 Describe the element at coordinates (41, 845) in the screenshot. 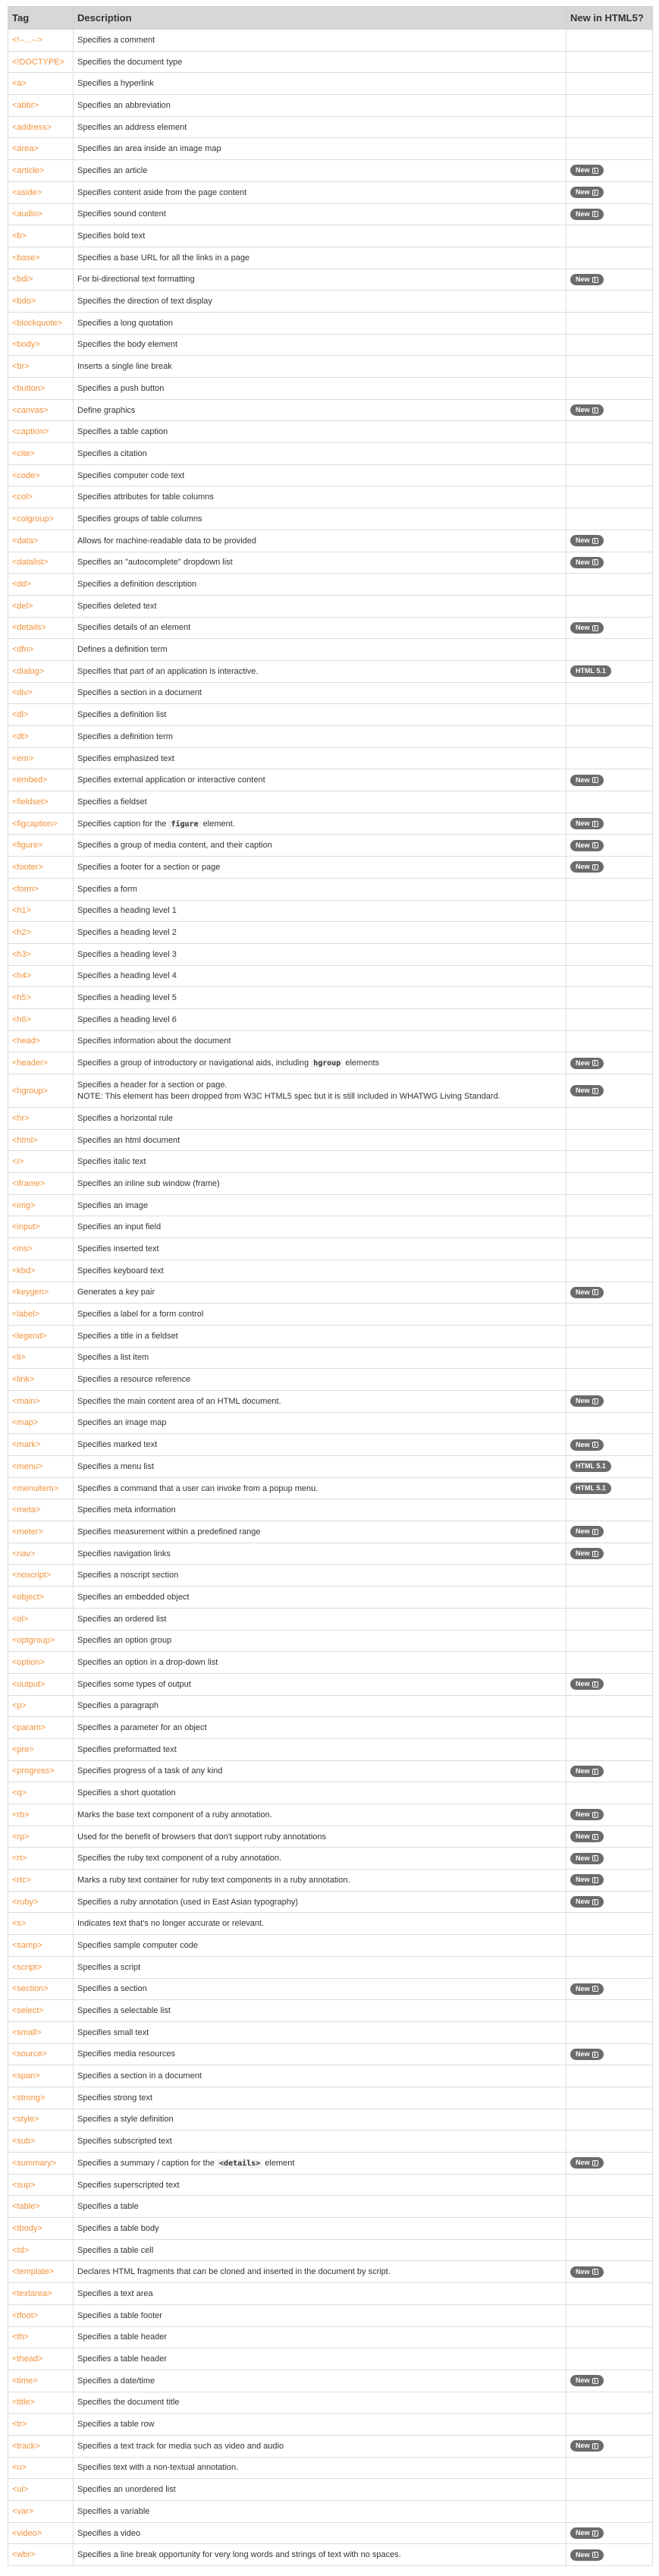

I see `tag-link: <figure>` at that location.